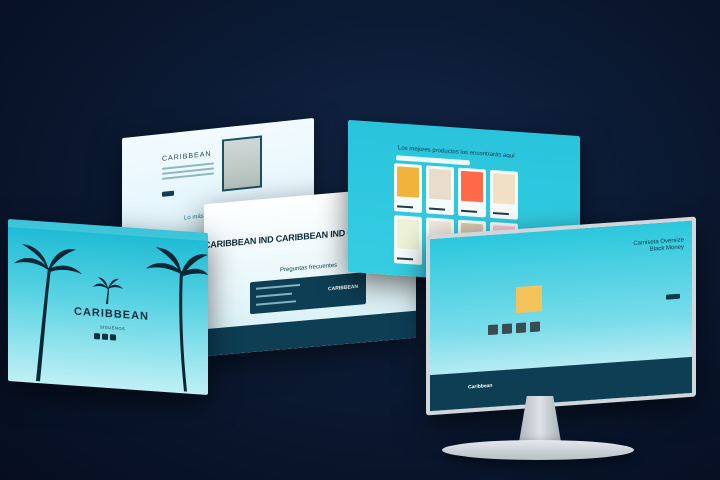  Describe the element at coordinates (538, 450) in the screenshot. I see `monitor-stand-base` at that location.